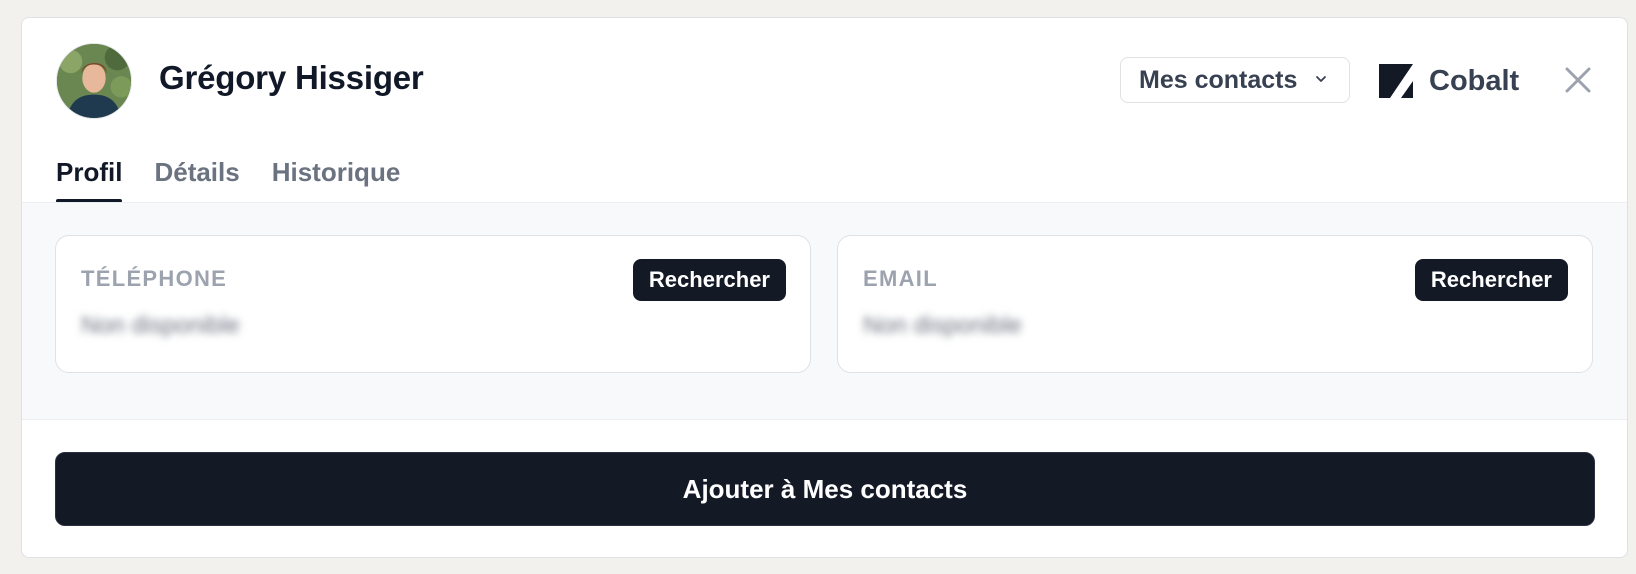 The height and width of the screenshot is (574, 1636). I want to click on add-to-contacts-button: Ajouter à Mes contacts, so click(825, 489).